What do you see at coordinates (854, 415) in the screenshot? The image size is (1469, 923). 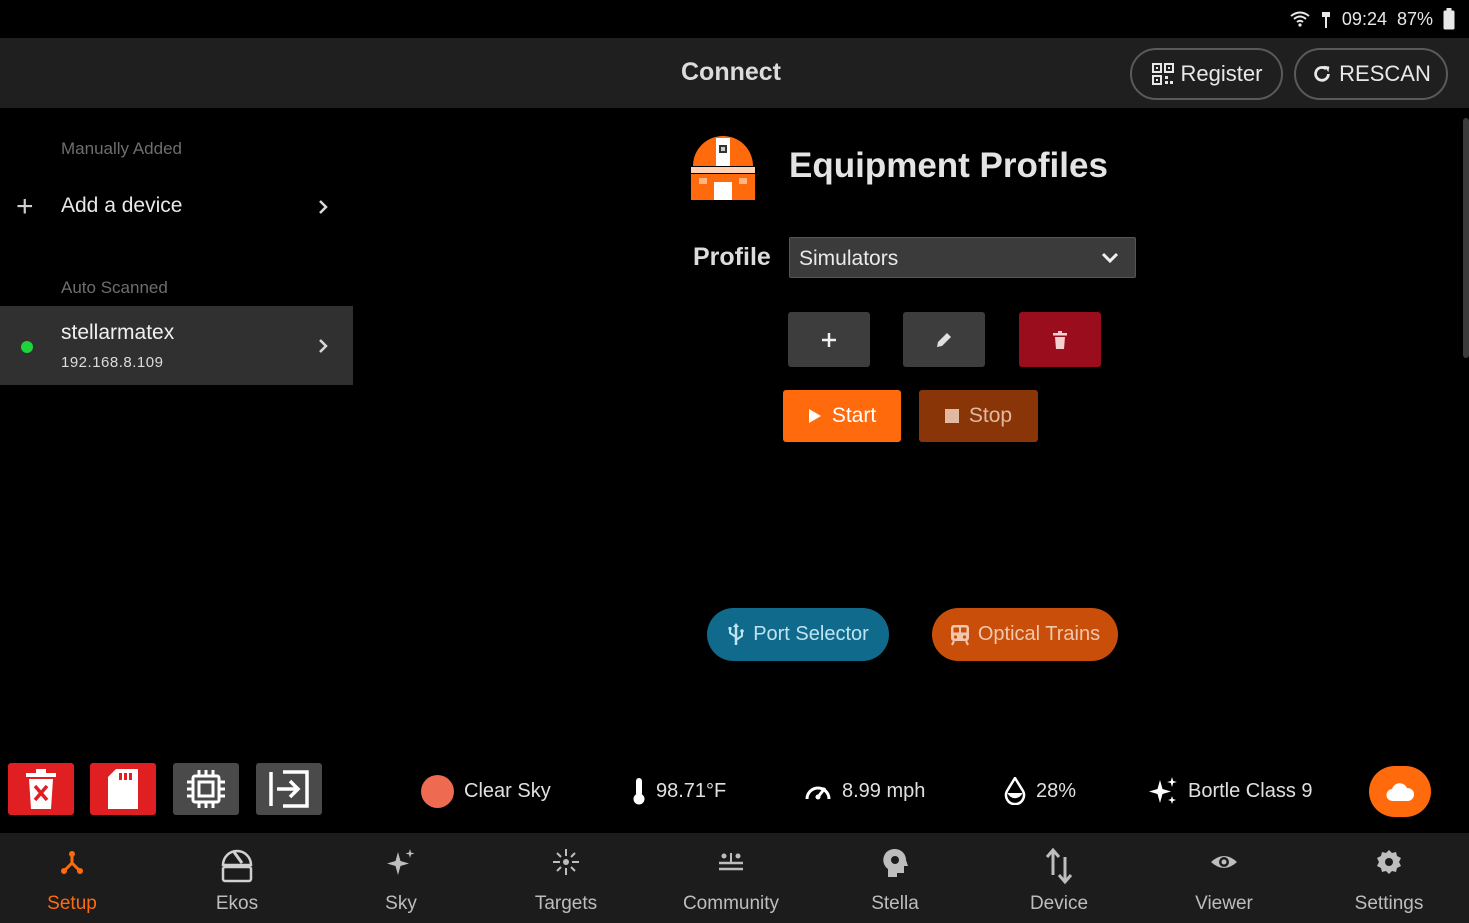 I see `start-label: Start` at bounding box center [854, 415].